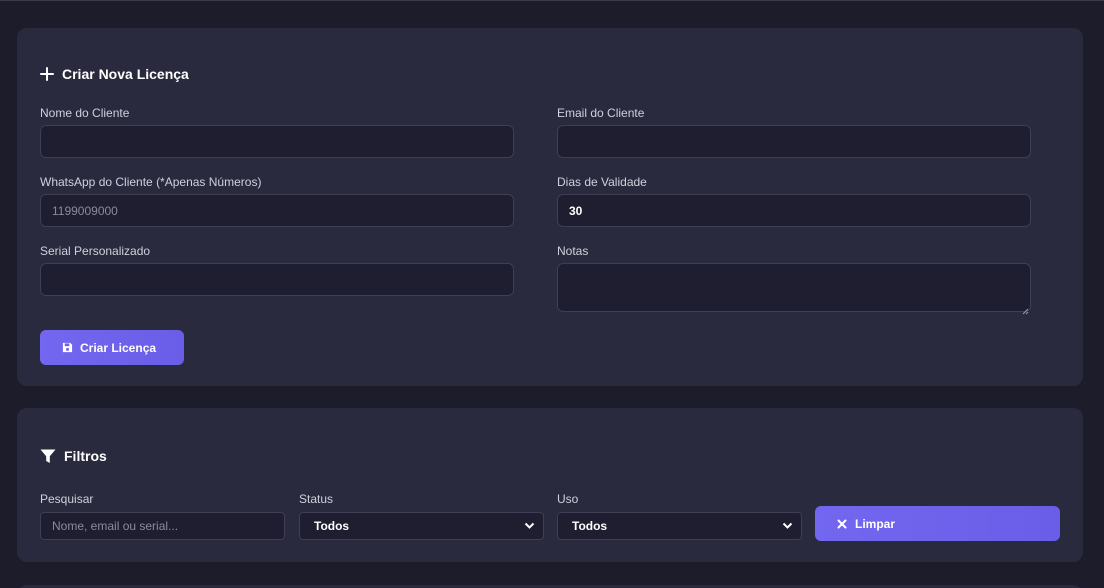  Describe the element at coordinates (794, 141) in the screenshot. I see `client-email-input` at that location.